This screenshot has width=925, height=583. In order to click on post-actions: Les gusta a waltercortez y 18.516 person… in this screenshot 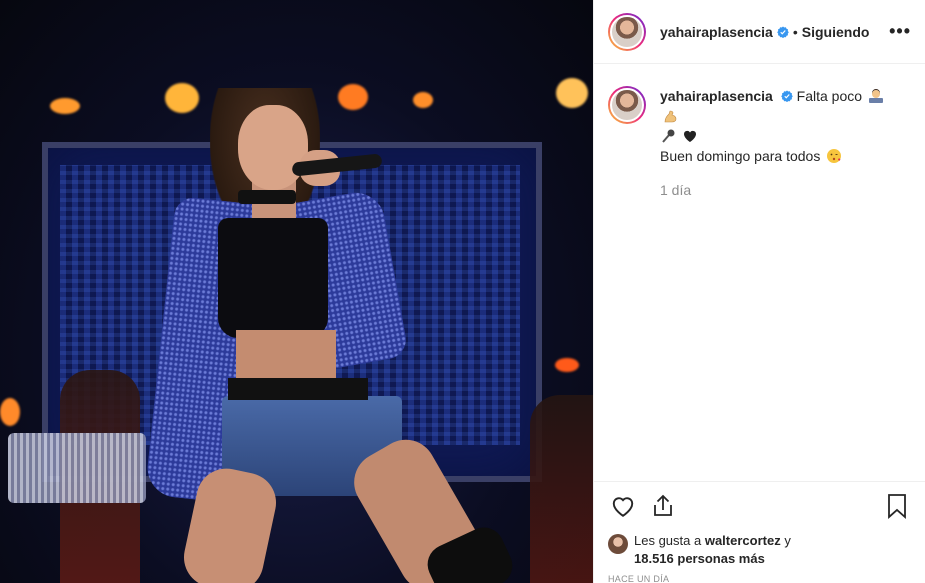, I will do `click(759, 532)`.